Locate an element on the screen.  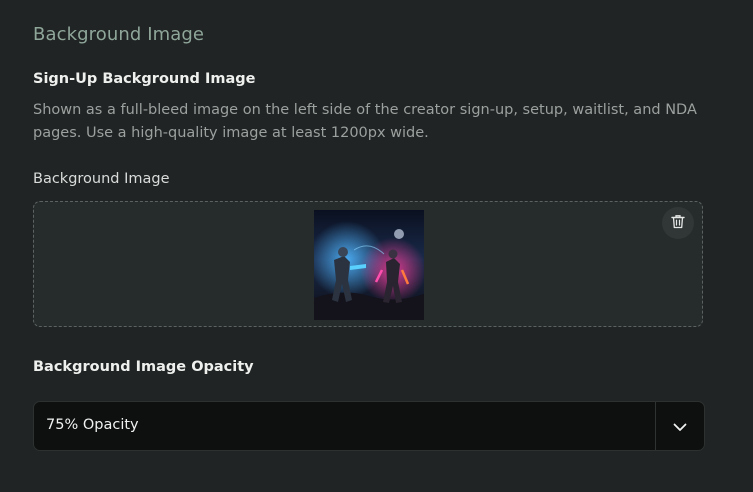
opacity-label: Background Image Opacity is located at coordinates (143, 367).